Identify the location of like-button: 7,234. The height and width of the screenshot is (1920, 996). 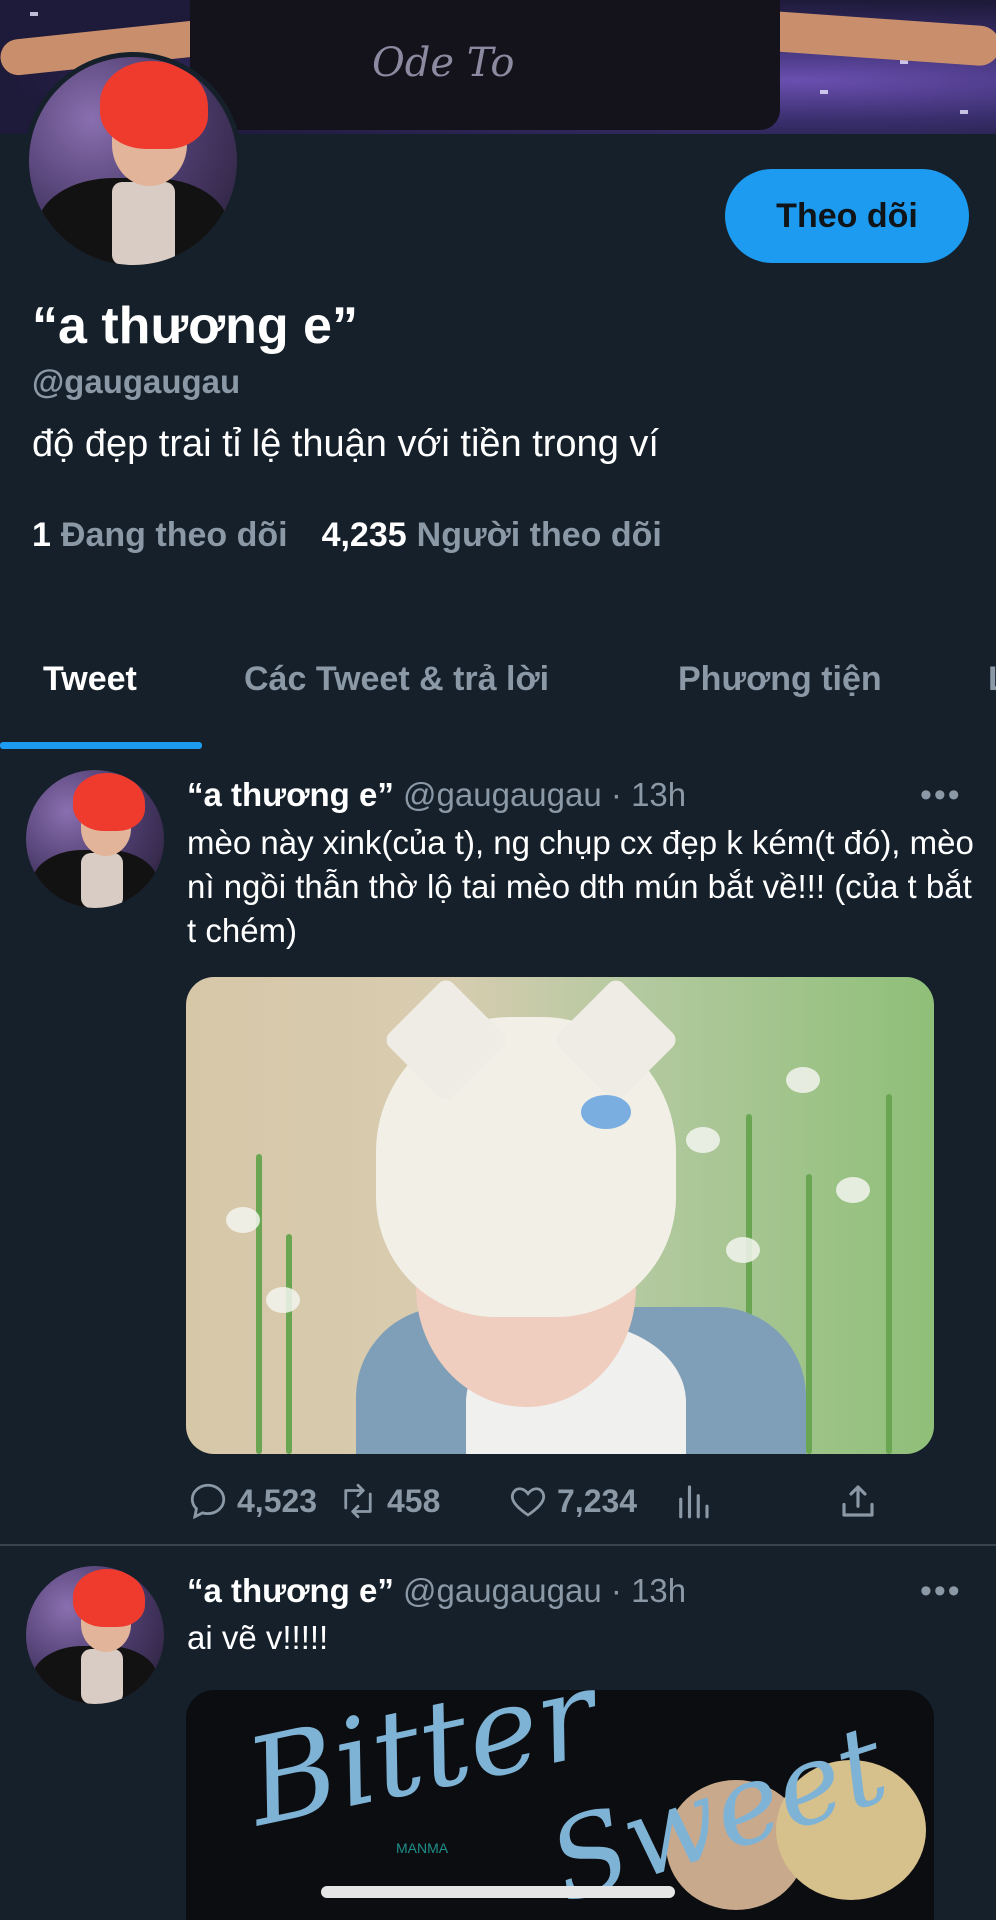
(589, 1501).